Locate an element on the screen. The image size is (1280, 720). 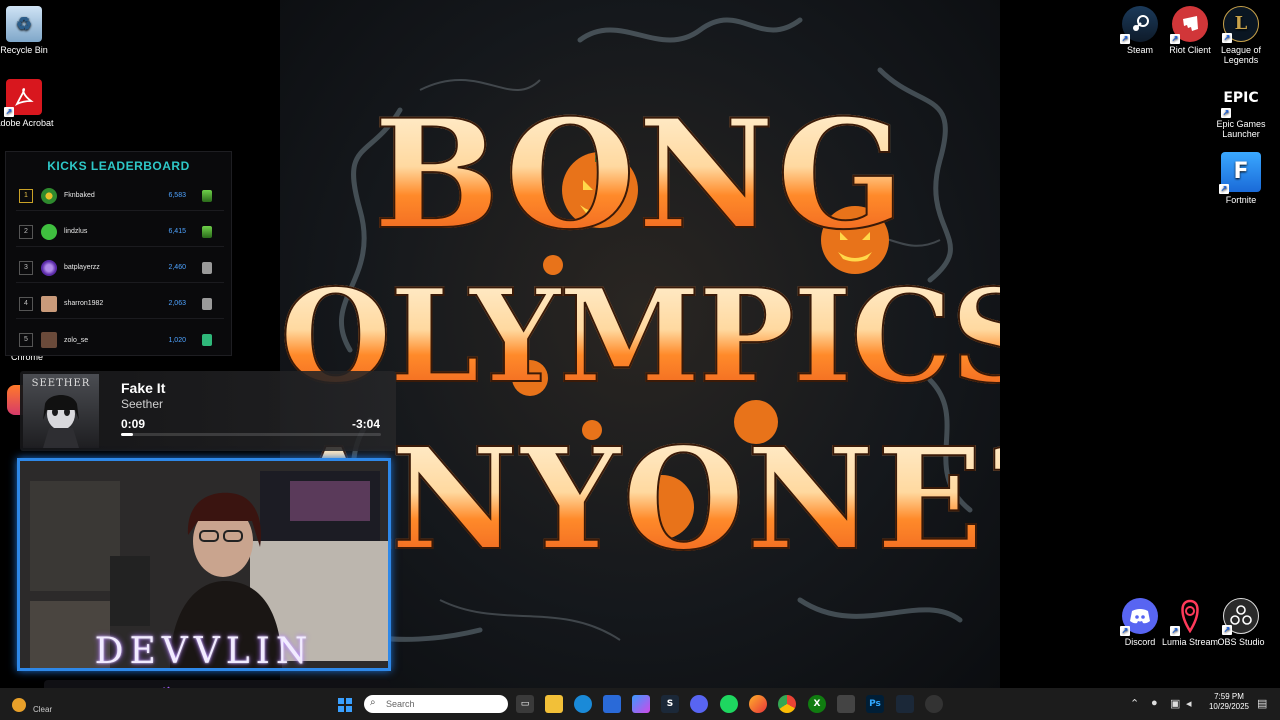
steam-icon: ↗ is located at coordinates (1139, 25).